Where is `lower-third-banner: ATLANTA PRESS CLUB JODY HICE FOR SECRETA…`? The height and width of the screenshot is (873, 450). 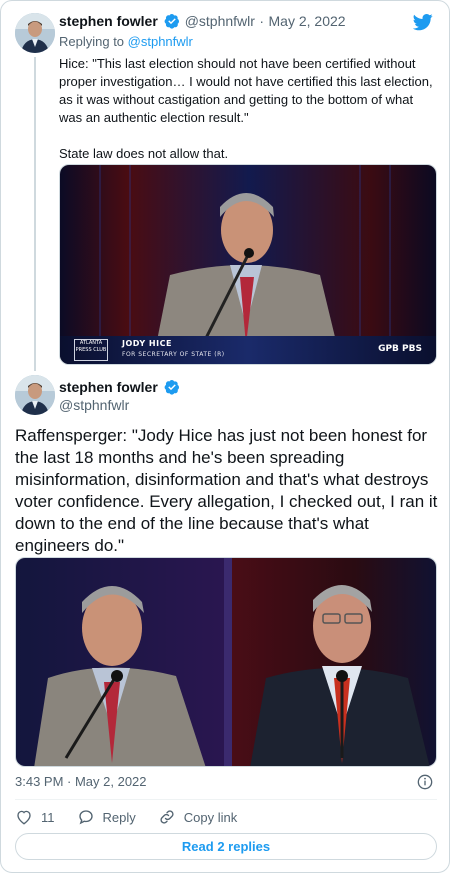
lower-third-banner: ATLANTA PRESS CLUB JODY HICE FOR SECRETA… is located at coordinates (248, 350).